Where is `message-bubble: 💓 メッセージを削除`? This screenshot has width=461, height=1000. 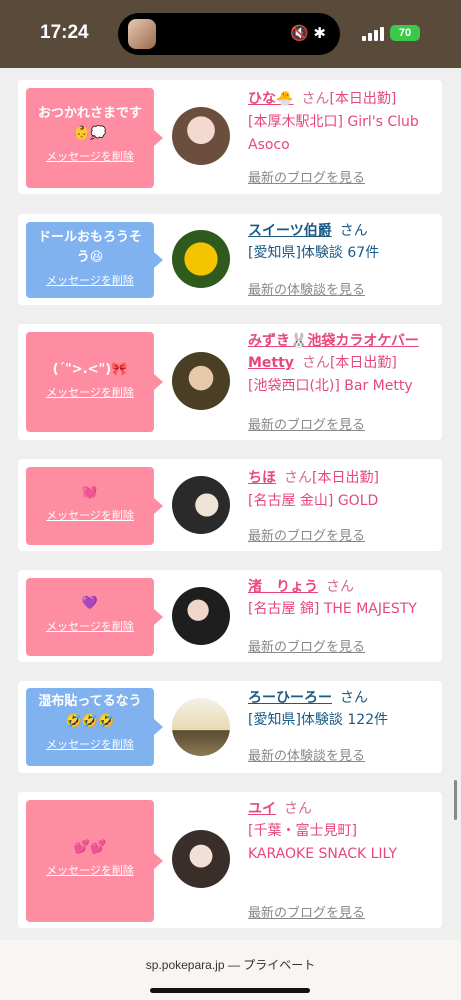 message-bubble: 💓 メッセージを削除 is located at coordinates (94, 506).